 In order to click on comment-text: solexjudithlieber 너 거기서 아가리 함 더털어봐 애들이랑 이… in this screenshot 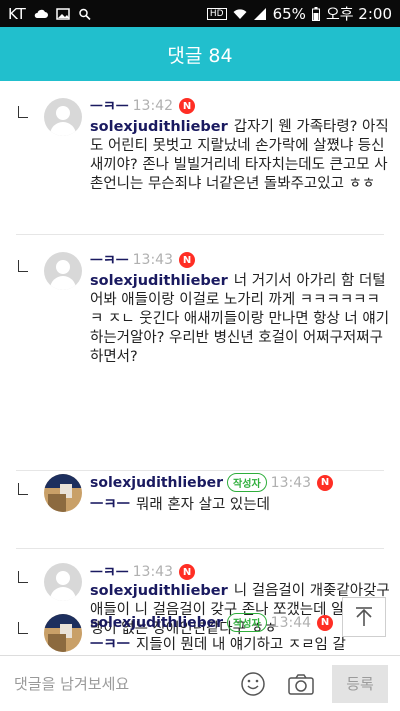, I will do `click(240, 319)`.